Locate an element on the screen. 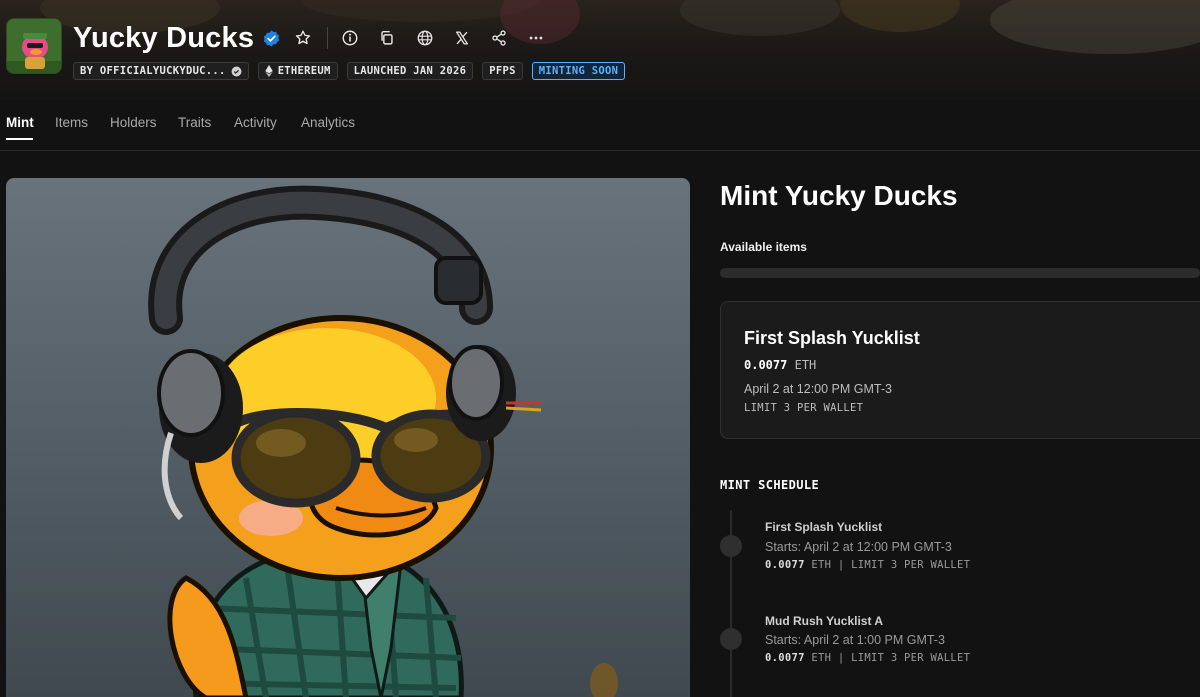  tab-analytics: Analytics is located at coordinates (328, 122).